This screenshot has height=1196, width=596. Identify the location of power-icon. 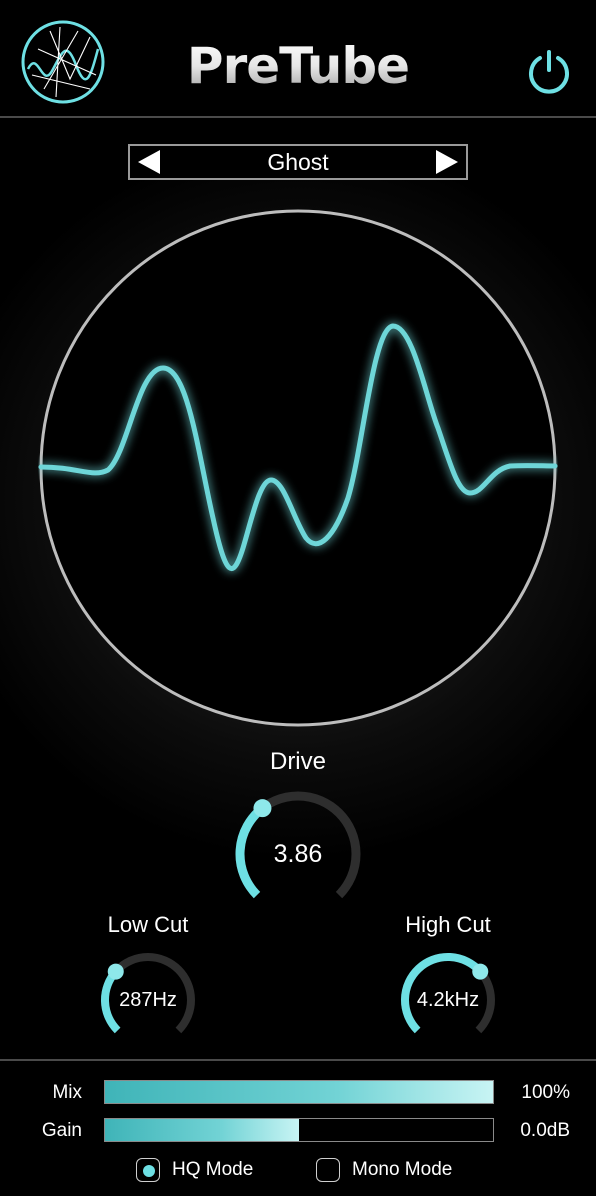
(549, 71).